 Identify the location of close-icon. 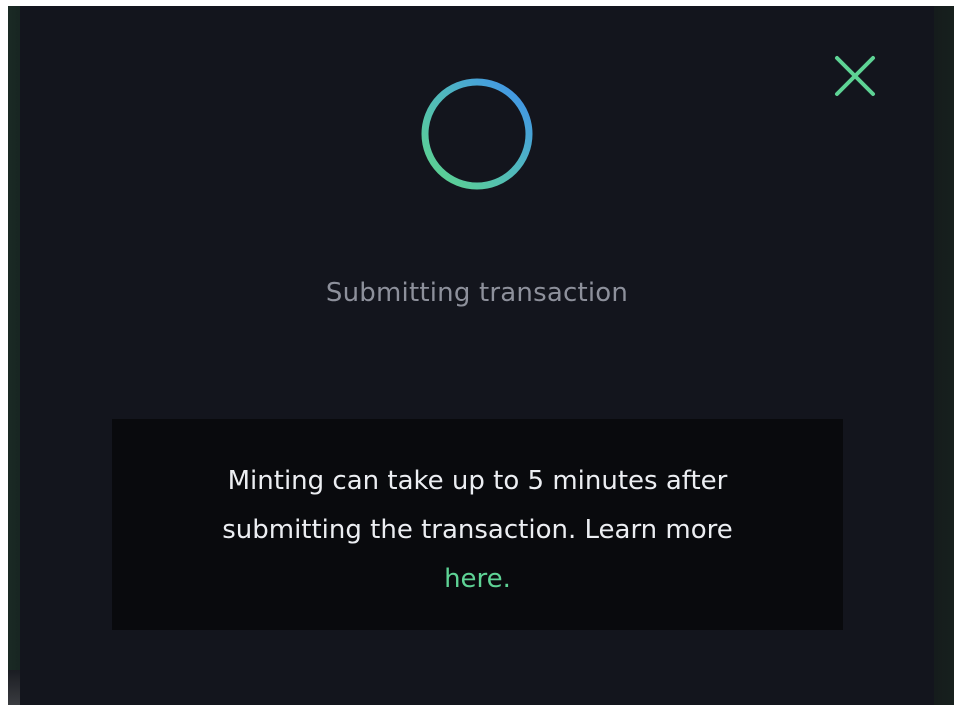
(855, 76).